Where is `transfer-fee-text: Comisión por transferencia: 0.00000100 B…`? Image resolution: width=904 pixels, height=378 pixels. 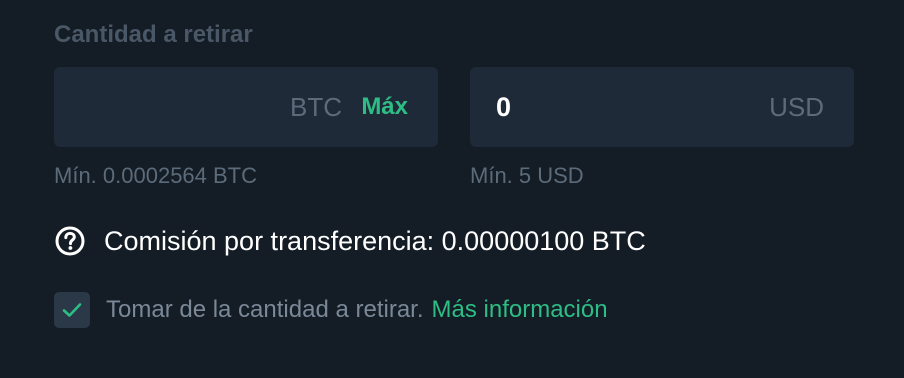
transfer-fee-text: Comisión por transferencia: 0.00000100 B… is located at coordinates (375, 241).